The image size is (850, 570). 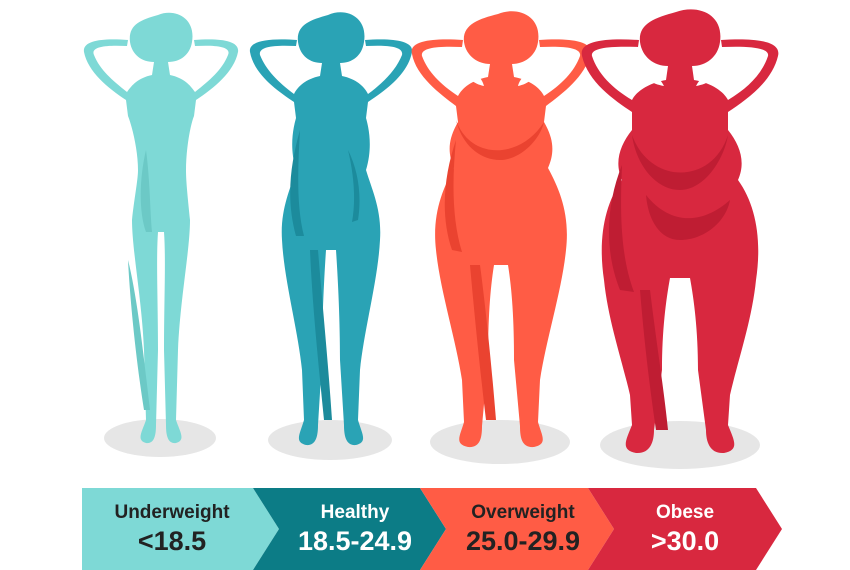 What do you see at coordinates (523, 541) in the screenshot?
I see `category-range: 25.0-29.9` at bounding box center [523, 541].